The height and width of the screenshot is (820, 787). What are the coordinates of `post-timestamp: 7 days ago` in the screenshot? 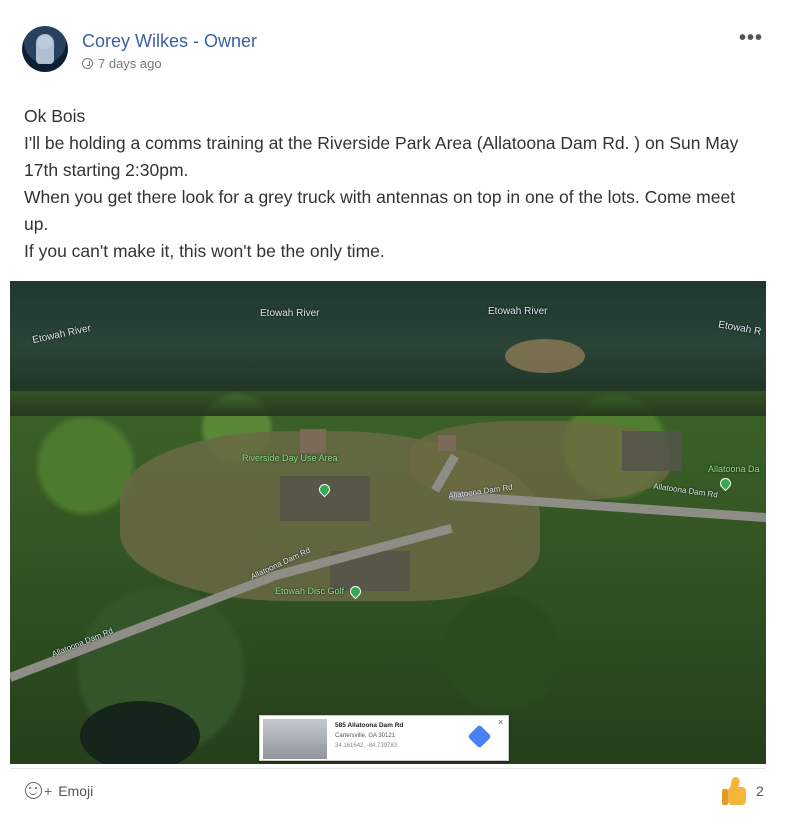 It's located at (122, 63).